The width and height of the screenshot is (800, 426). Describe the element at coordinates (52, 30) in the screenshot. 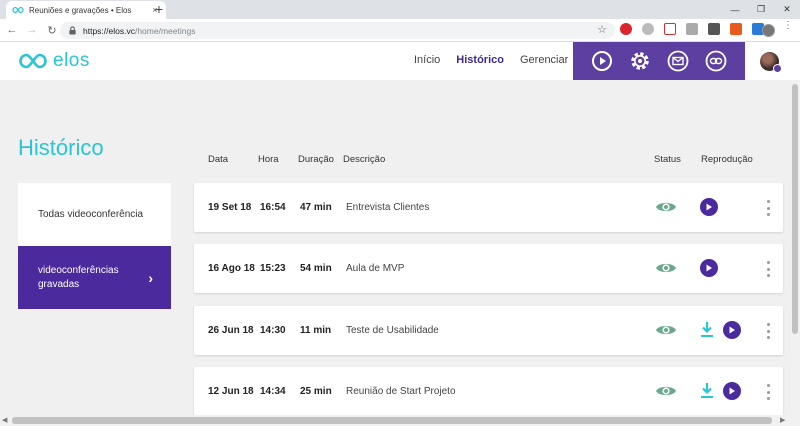

I see `reload-icon: ↻` at that location.